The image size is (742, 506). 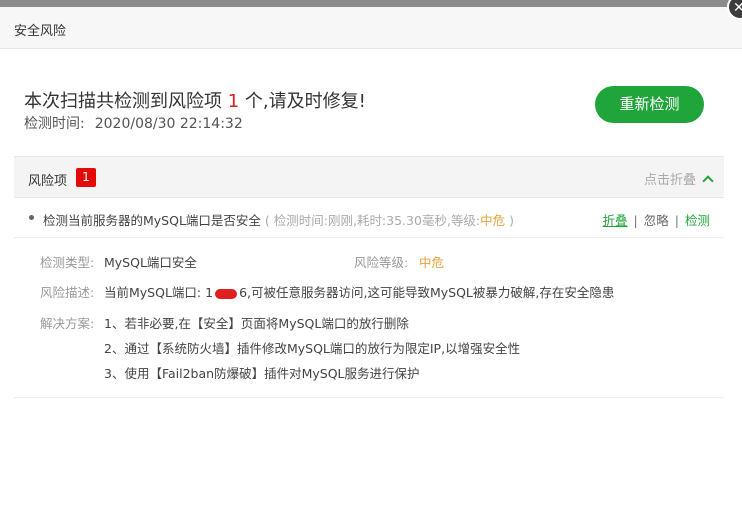 I want to click on window-top-bar, so click(x=371, y=3).